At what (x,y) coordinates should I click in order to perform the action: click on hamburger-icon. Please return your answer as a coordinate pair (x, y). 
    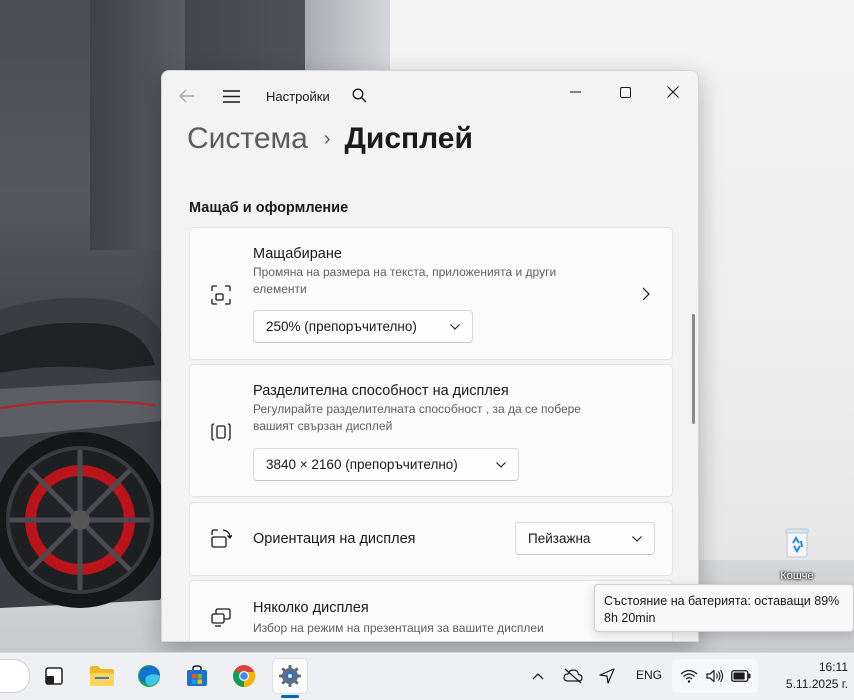
    Looking at the image, I should click on (231, 96).